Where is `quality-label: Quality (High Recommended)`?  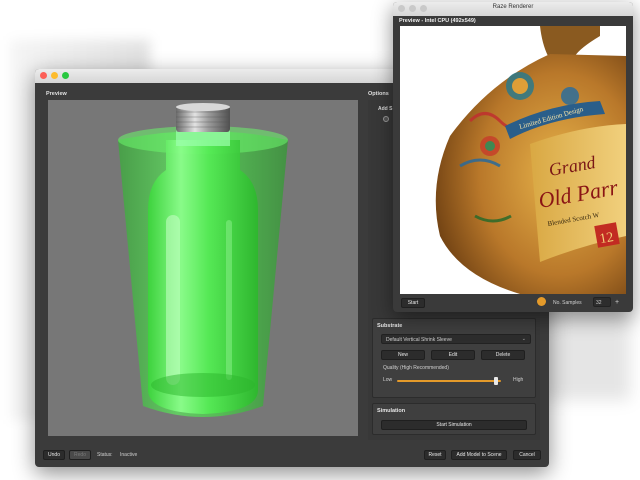 quality-label: Quality (High Recommended) is located at coordinates (416, 368).